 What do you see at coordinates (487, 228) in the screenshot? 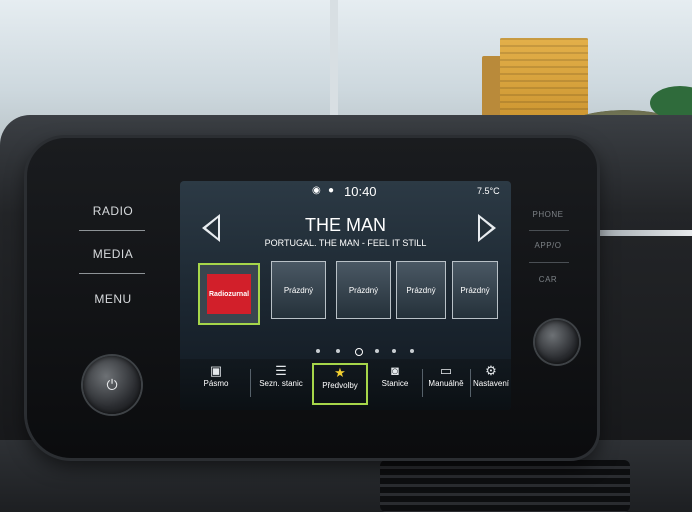
I see `next-station-arrow-icon` at bounding box center [487, 228].